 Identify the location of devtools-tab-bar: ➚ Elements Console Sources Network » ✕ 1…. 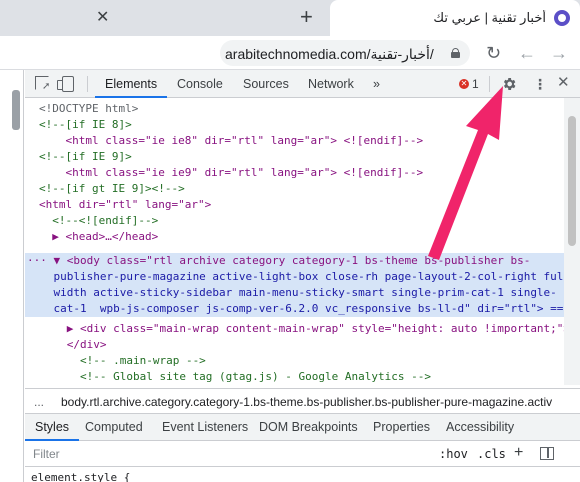
(302, 84).